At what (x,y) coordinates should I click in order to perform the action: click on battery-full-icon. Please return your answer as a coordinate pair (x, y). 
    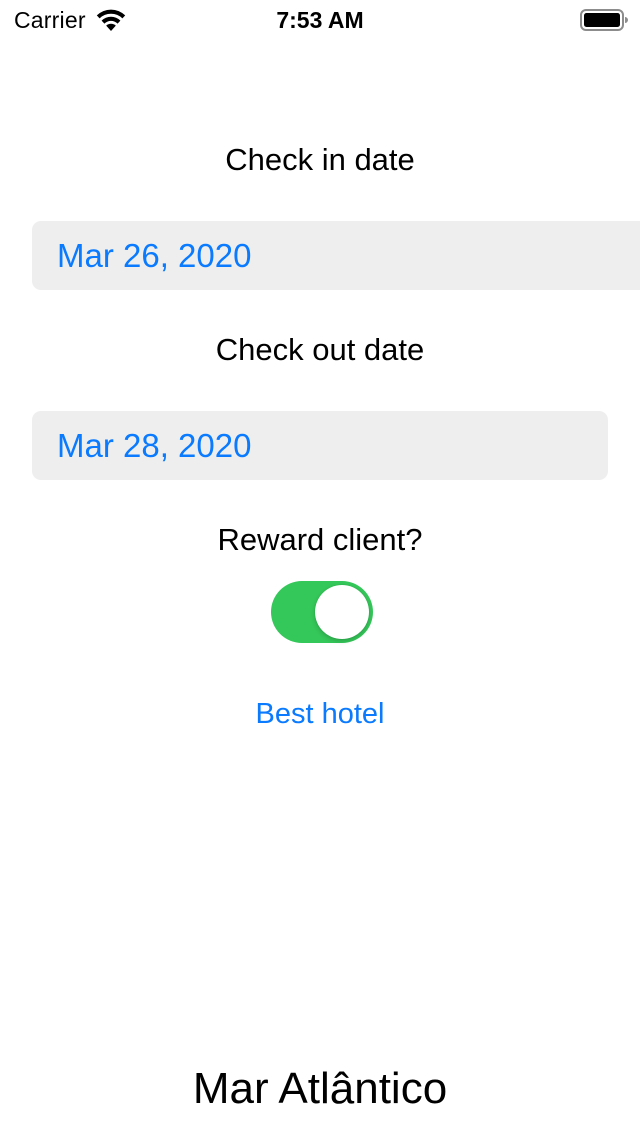
    Looking at the image, I should click on (604, 20).